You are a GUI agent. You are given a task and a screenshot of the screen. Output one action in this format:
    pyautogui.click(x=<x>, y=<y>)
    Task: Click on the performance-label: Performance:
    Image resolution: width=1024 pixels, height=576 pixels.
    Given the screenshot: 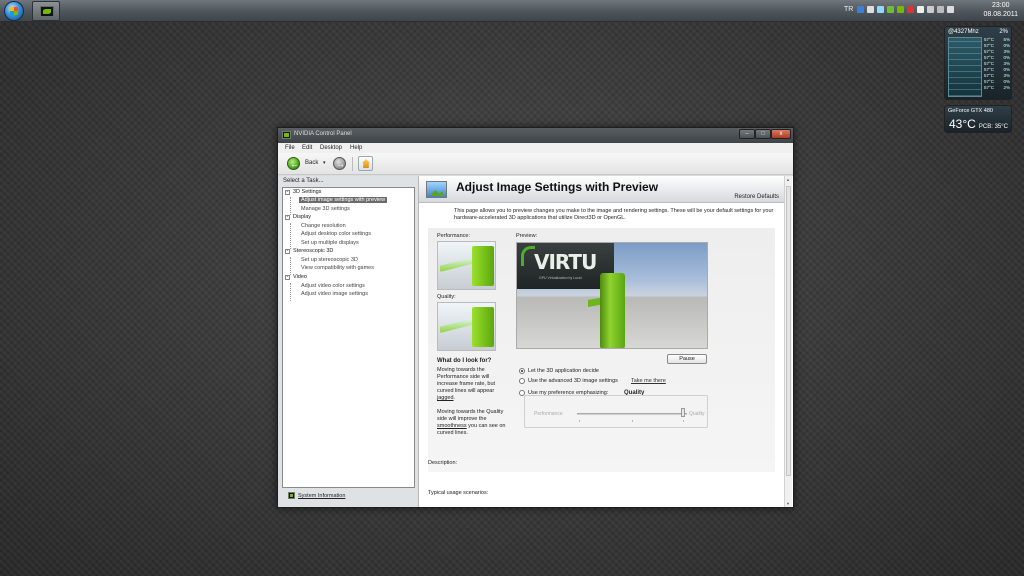 What is the action you would take?
    pyautogui.click(x=454, y=236)
    